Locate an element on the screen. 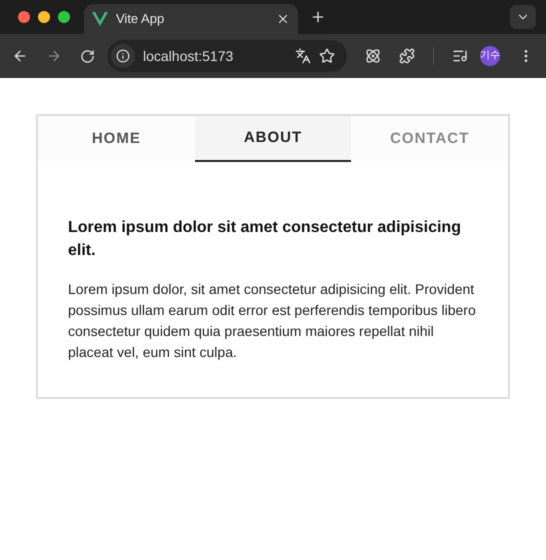 Image resolution: width=546 pixels, height=560 pixels. tab-list-button is located at coordinates (523, 17).